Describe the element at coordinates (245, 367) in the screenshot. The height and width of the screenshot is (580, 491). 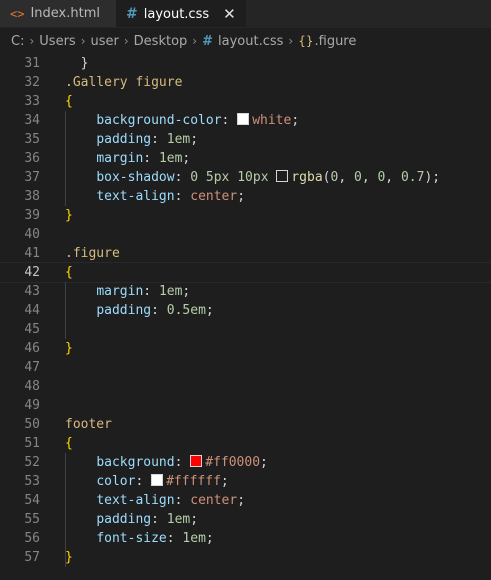
I see `code-line: 47` at that location.